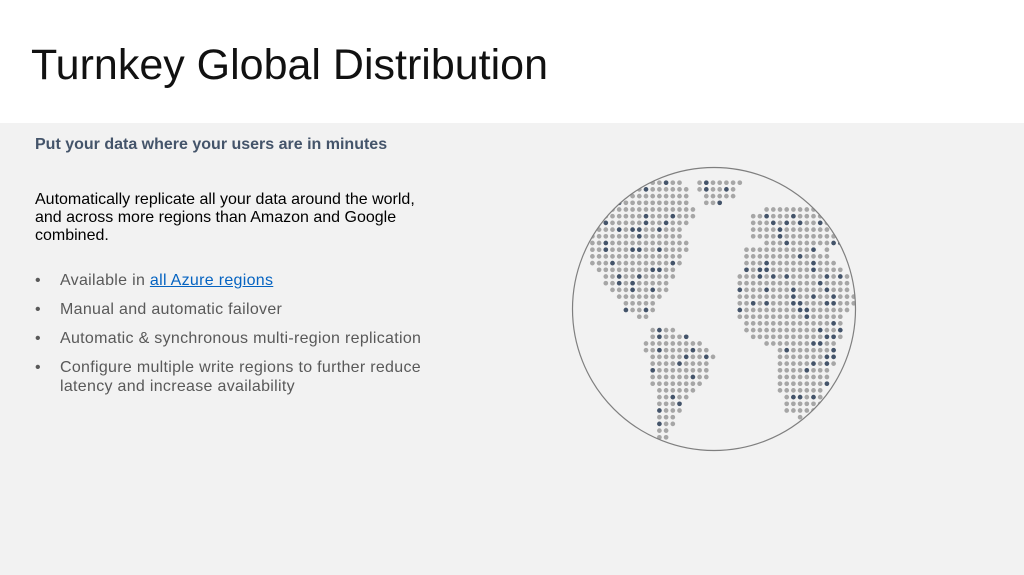 The image size is (1024, 575). What do you see at coordinates (211, 280) in the screenshot?
I see `azure-regions-link: all Azure regions` at bounding box center [211, 280].